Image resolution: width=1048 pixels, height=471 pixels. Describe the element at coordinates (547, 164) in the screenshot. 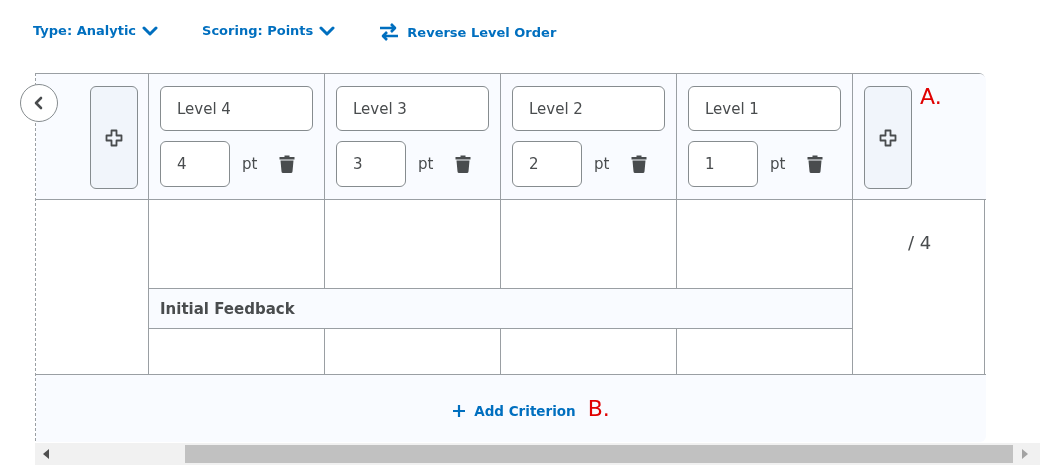

I see `points-field: 2` at that location.